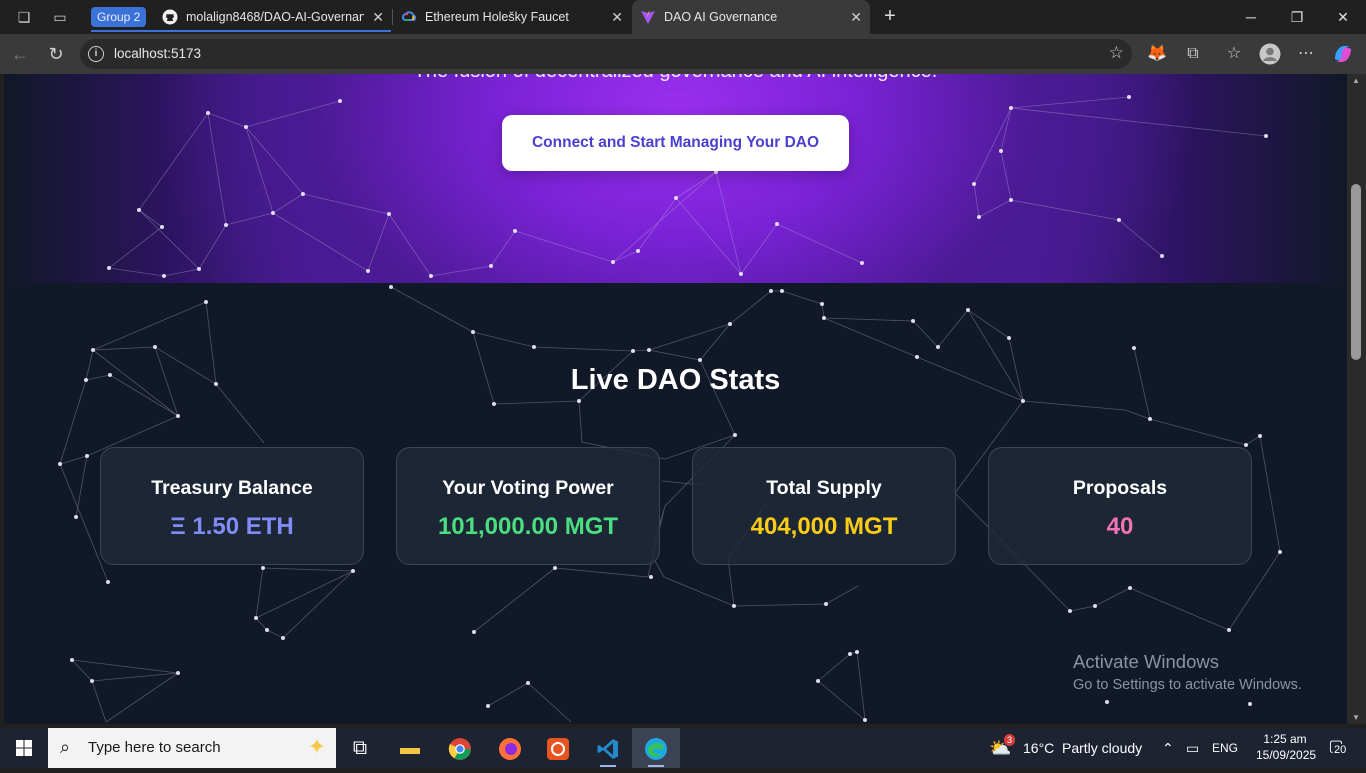  I want to click on stat-label: Proposals, so click(1120, 488).